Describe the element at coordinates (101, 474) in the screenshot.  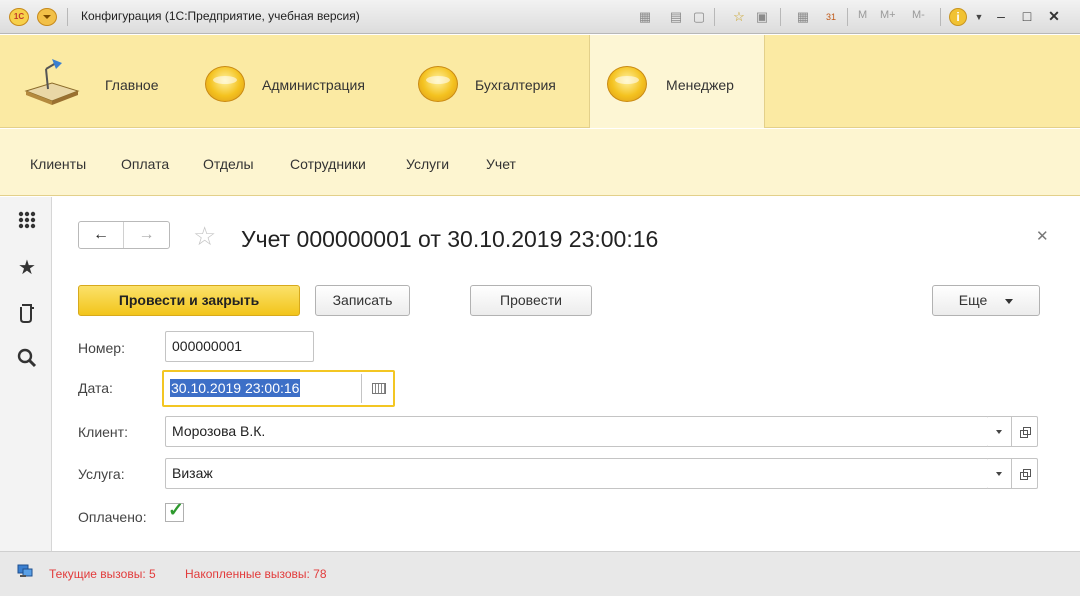
I see `service-label: Услуга:` at that location.